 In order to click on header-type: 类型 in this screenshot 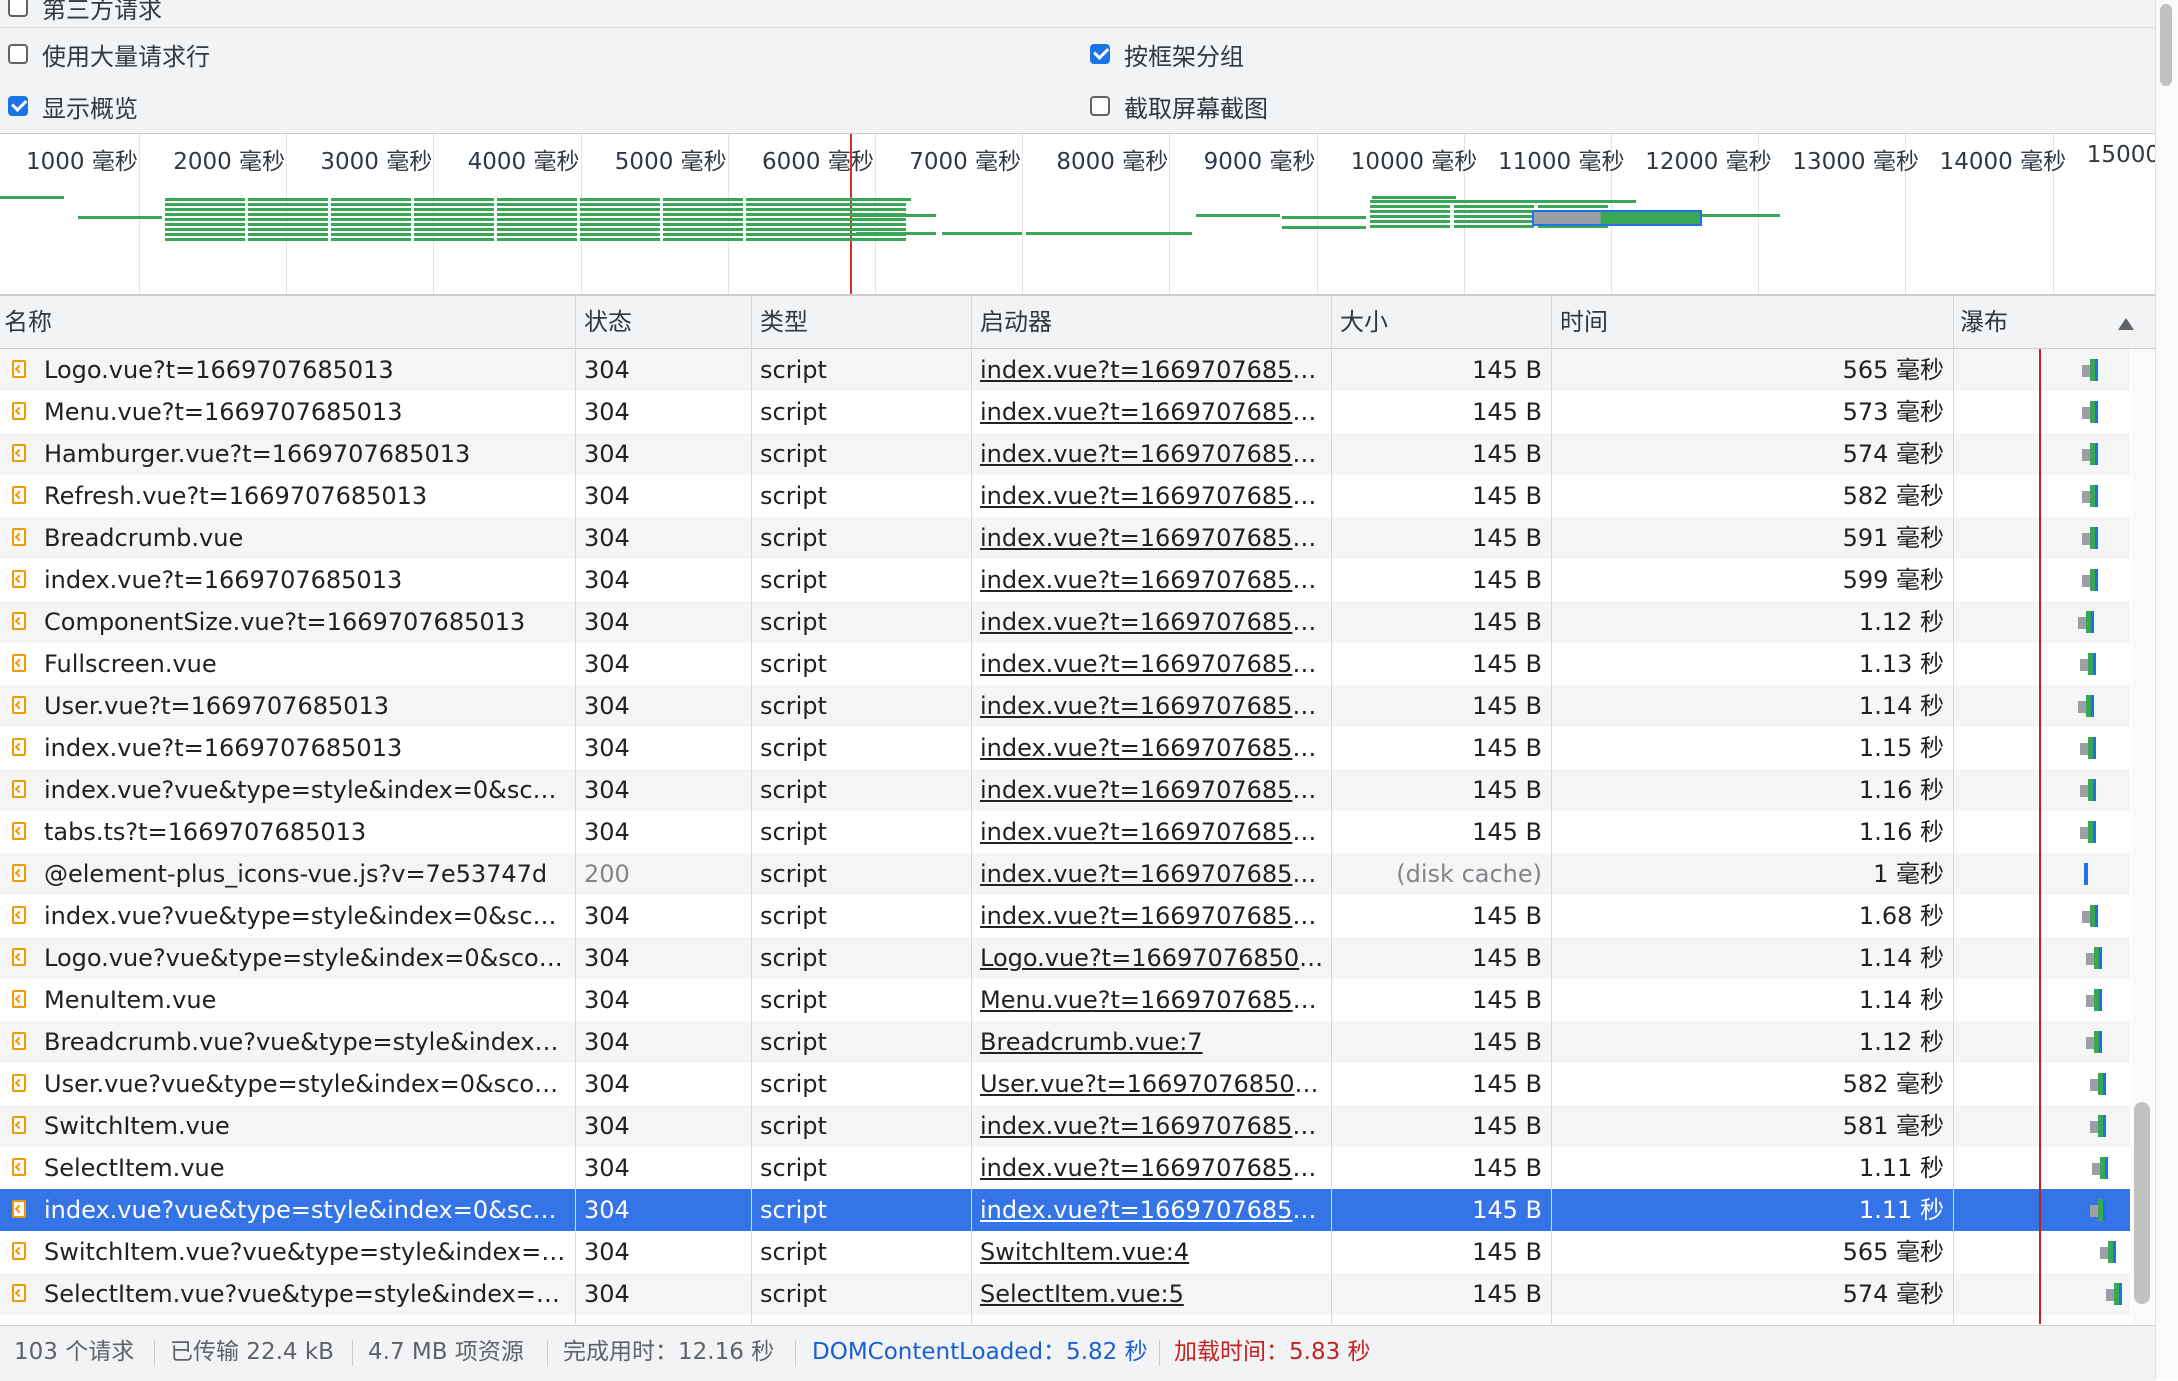, I will do `click(782, 322)`.